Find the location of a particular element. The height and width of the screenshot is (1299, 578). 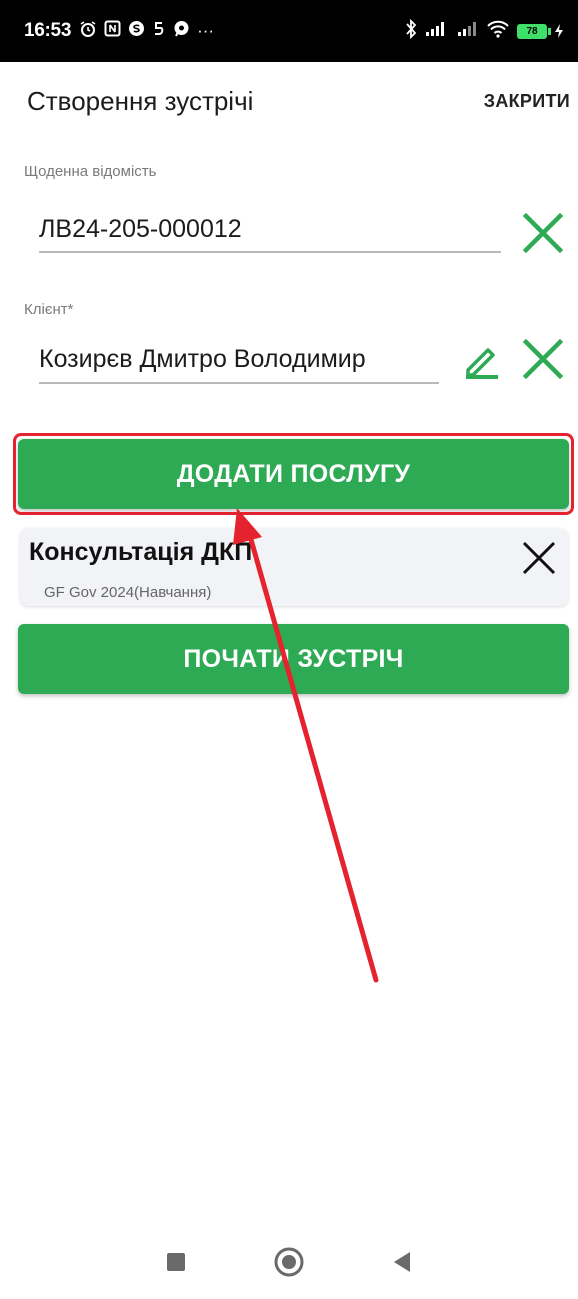

bluetooth-icon is located at coordinates (411, 31).